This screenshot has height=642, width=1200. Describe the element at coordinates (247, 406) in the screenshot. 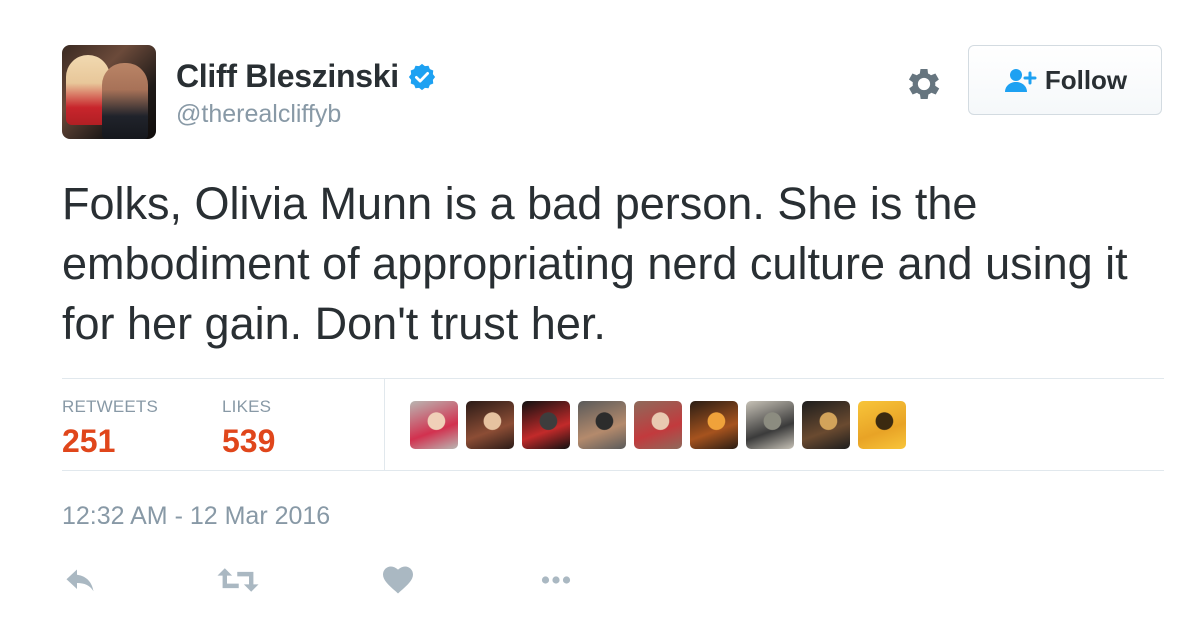

I see `likes-label: LIKES` at that location.